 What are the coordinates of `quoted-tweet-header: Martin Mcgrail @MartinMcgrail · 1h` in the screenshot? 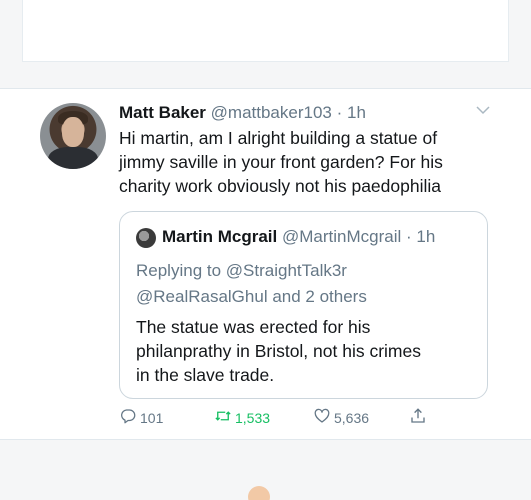 It's located at (298, 237).